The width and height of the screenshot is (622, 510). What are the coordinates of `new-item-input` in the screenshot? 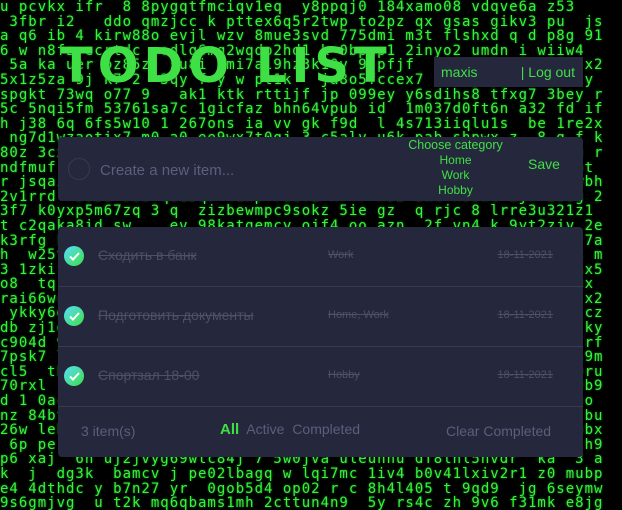 It's located at (225, 170).